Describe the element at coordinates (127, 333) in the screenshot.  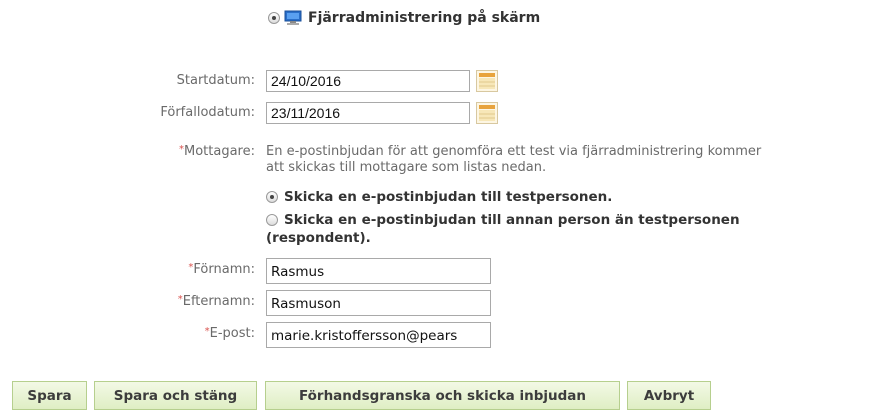
I see `email-label-row: *E-post:` at that location.